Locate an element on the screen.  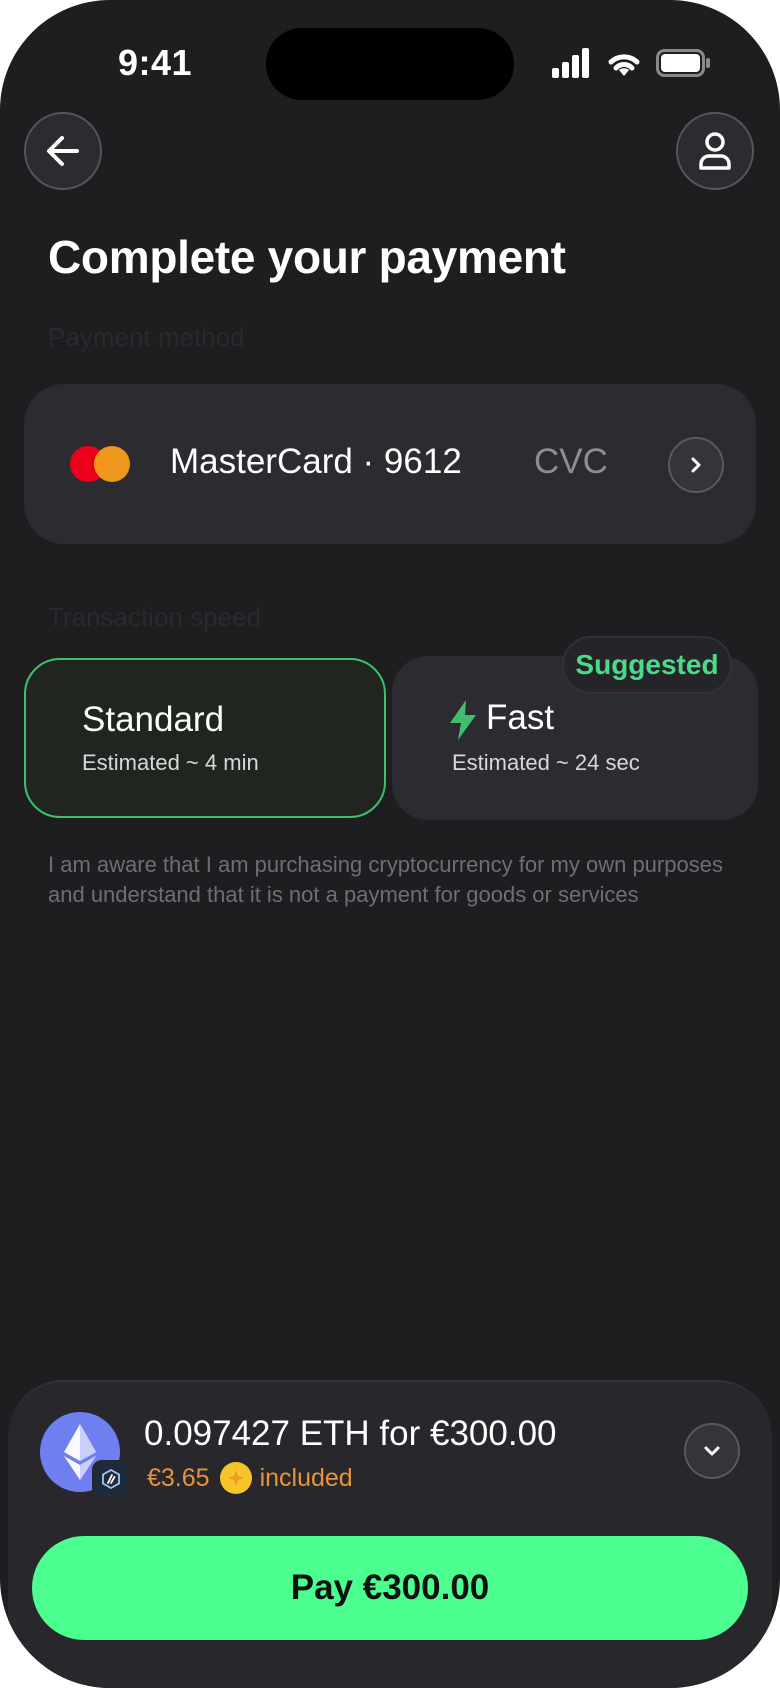
speed-option-name: Standard is located at coordinates (153, 719).